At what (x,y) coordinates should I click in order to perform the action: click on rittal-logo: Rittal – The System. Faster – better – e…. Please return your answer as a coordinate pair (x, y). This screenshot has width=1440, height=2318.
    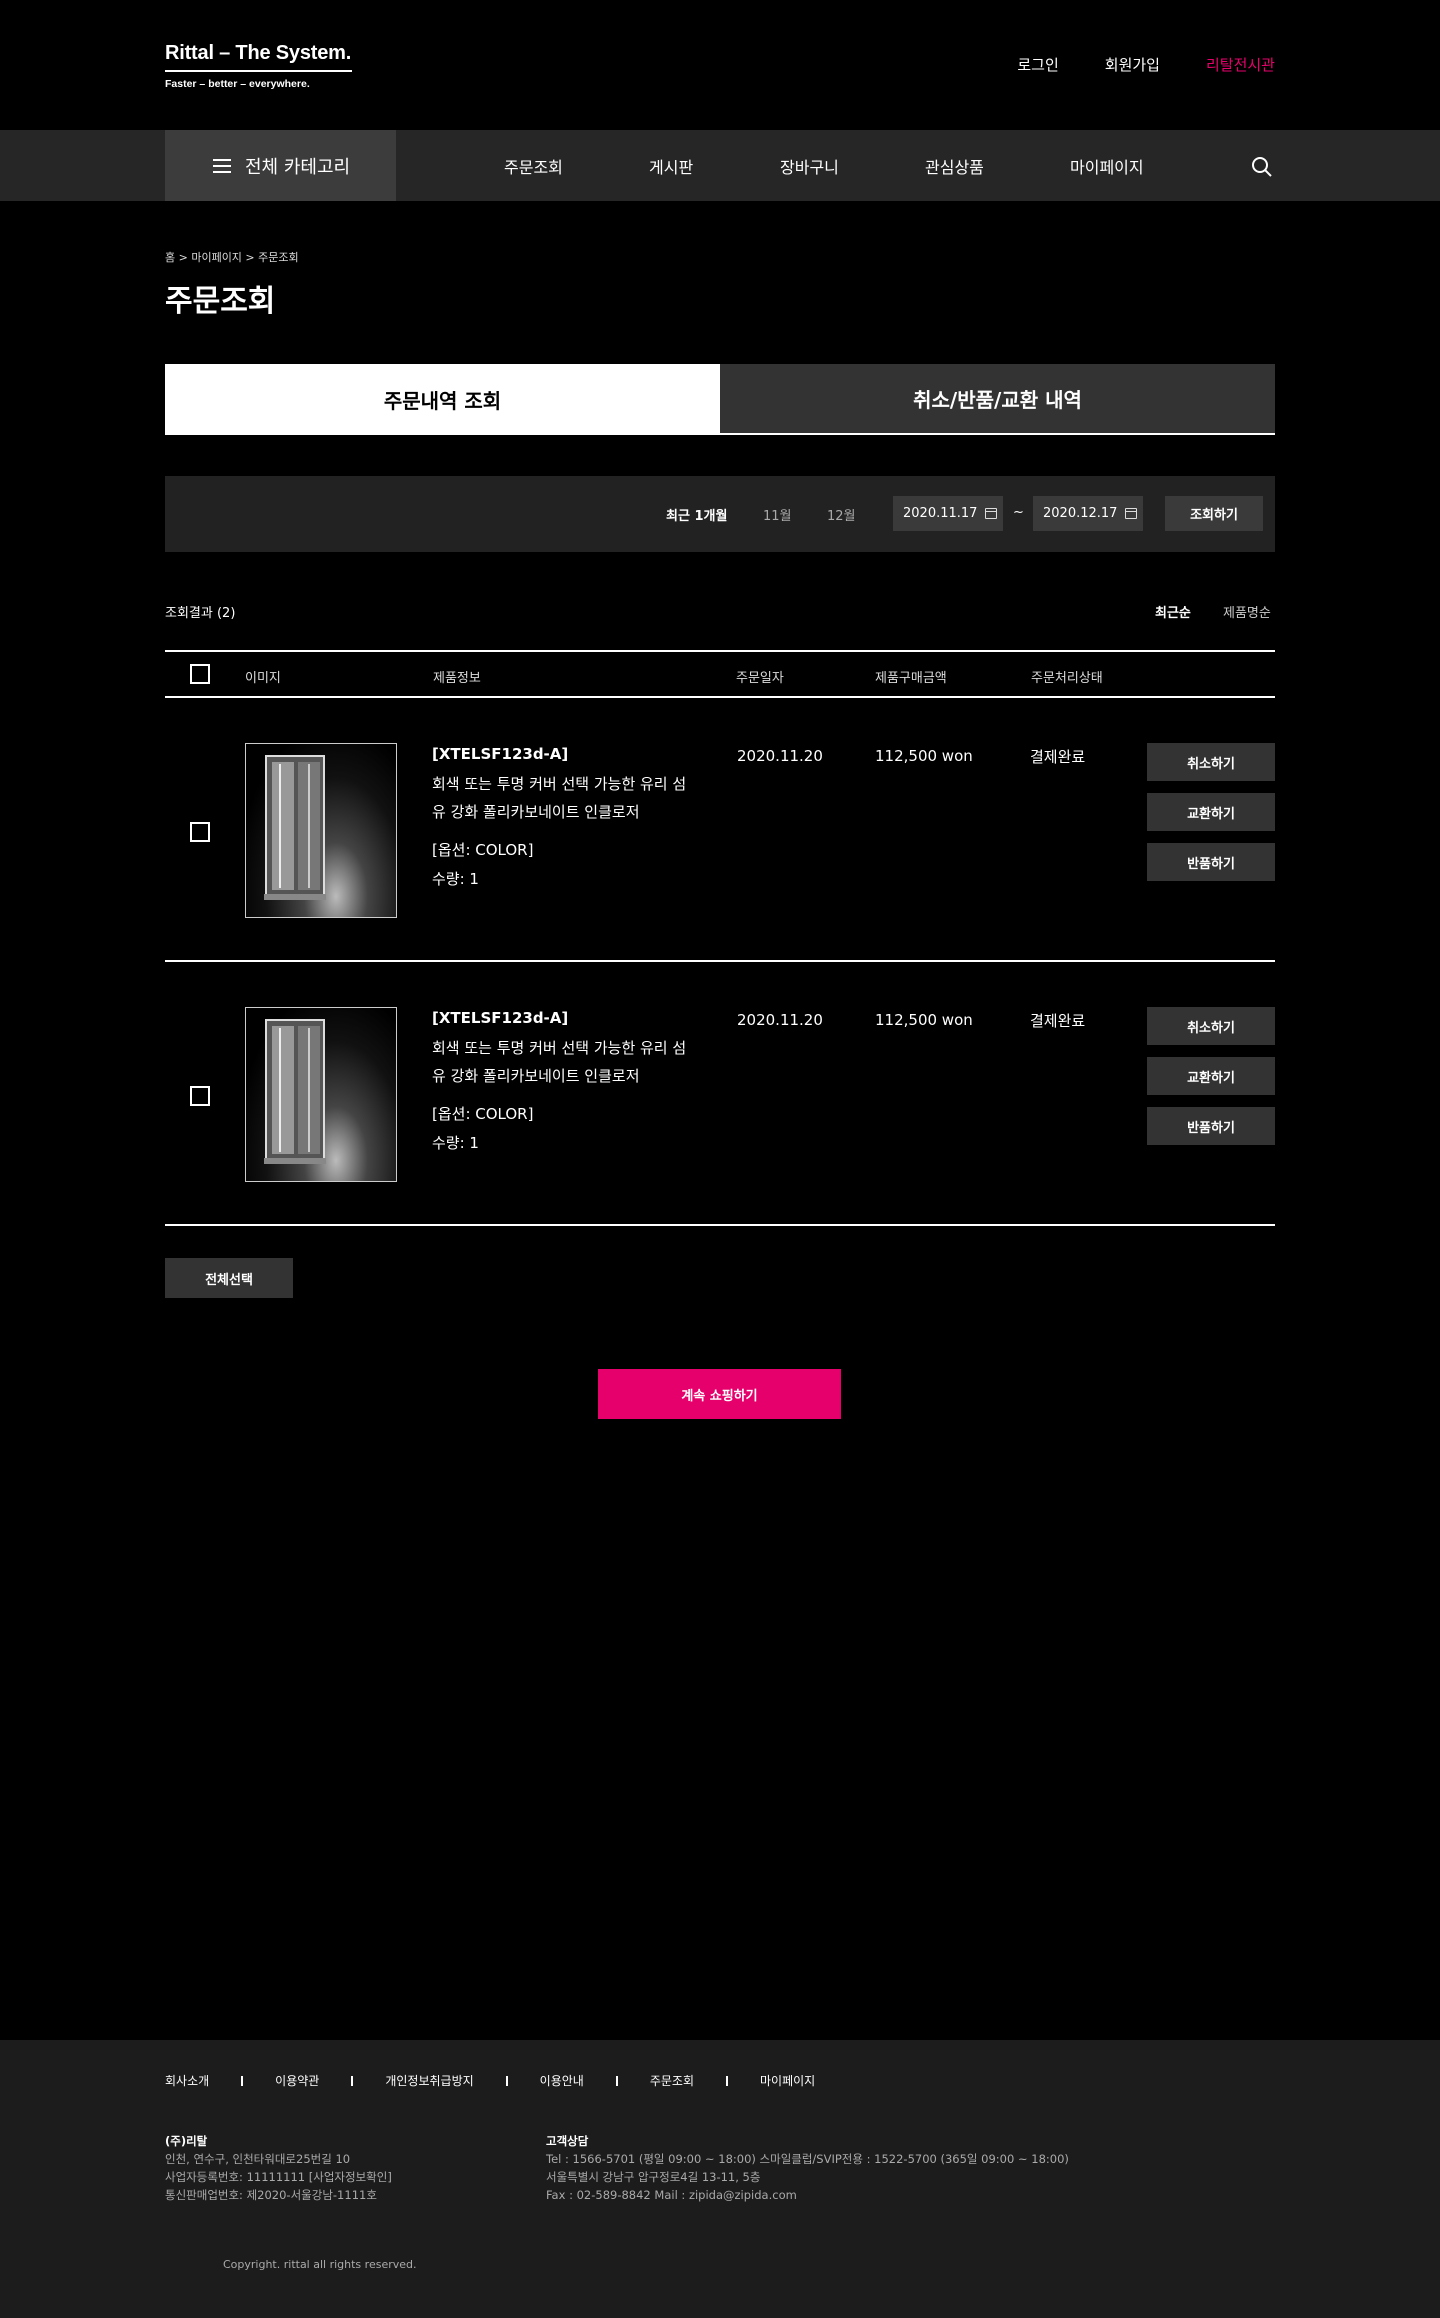
    Looking at the image, I should click on (258, 66).